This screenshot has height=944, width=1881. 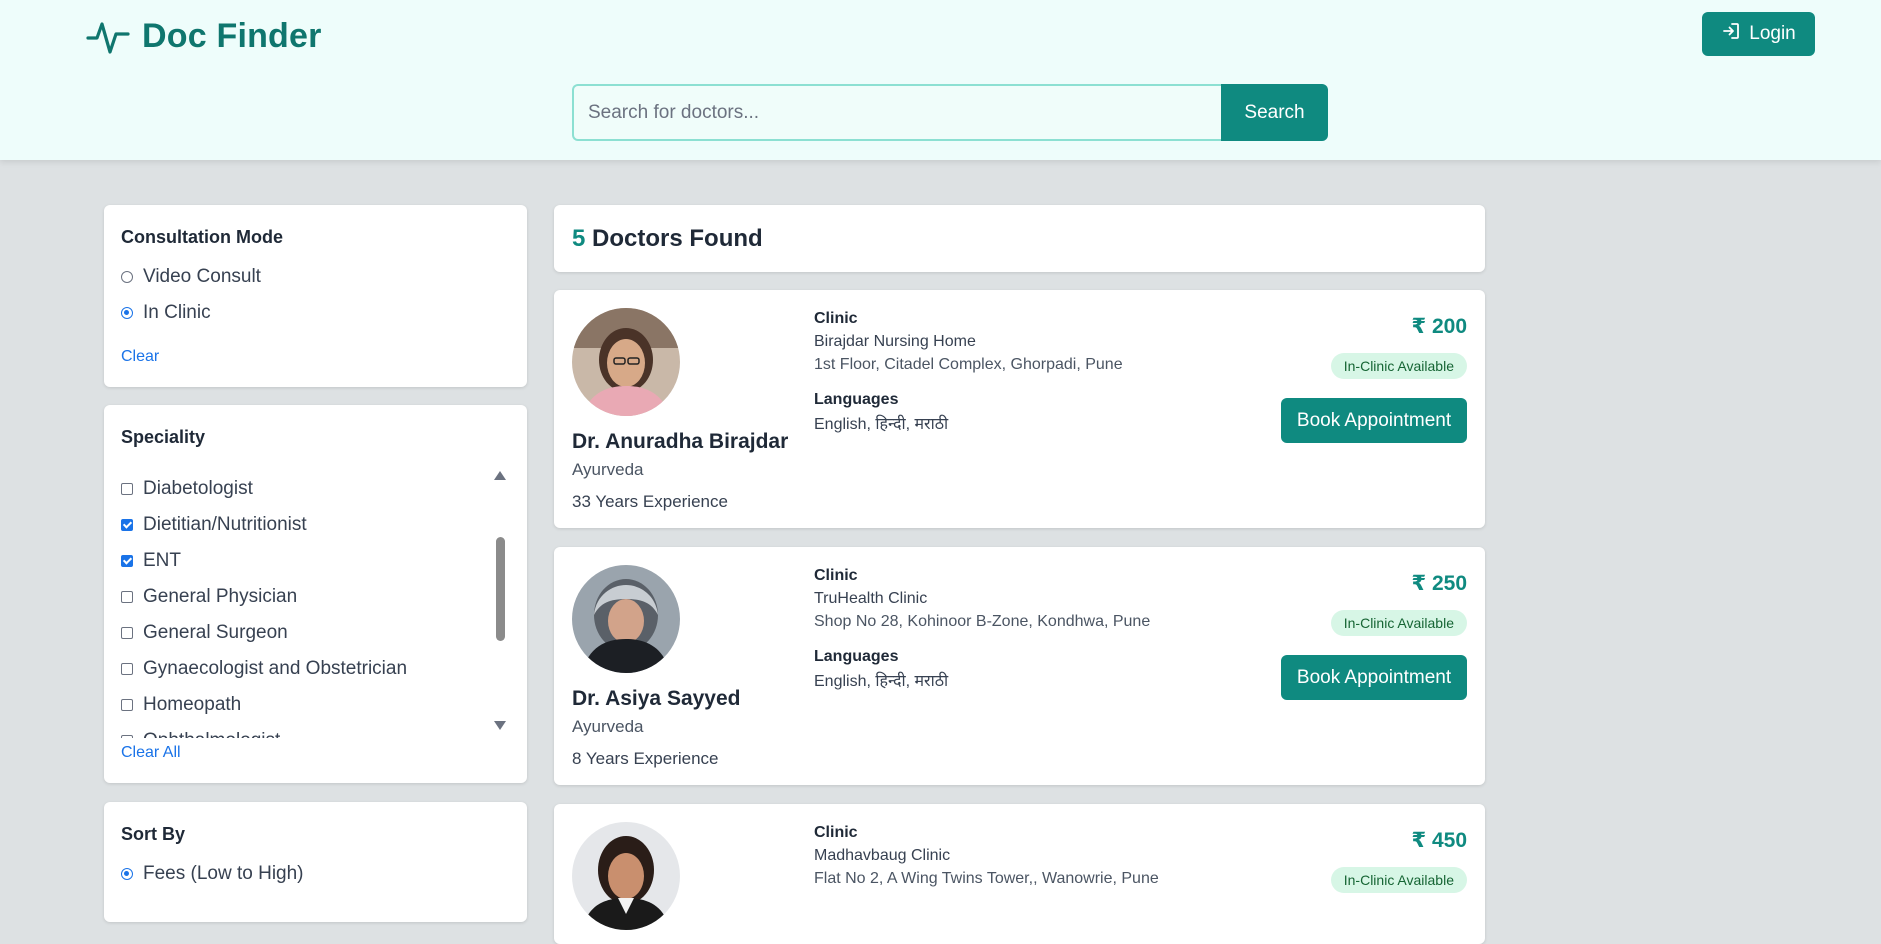 I want to click on consultation-fee: ₹ 250, so click(x=1439, y=583).